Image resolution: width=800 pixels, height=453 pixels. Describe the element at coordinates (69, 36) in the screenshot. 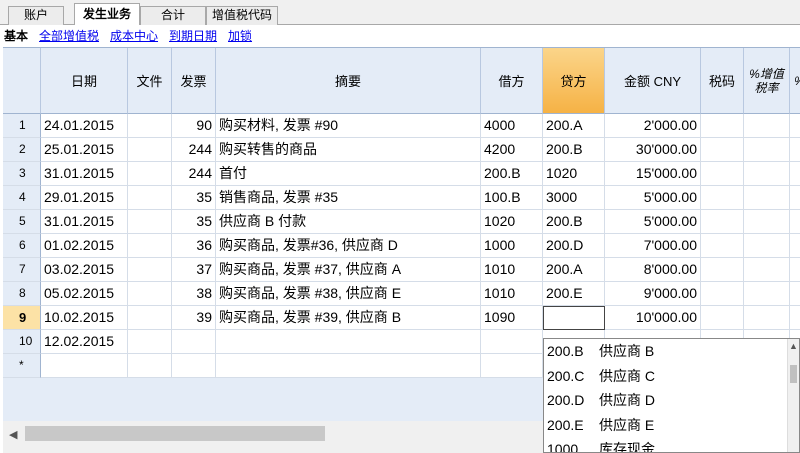

I see `view-link-1: 全部增值税` at that location.